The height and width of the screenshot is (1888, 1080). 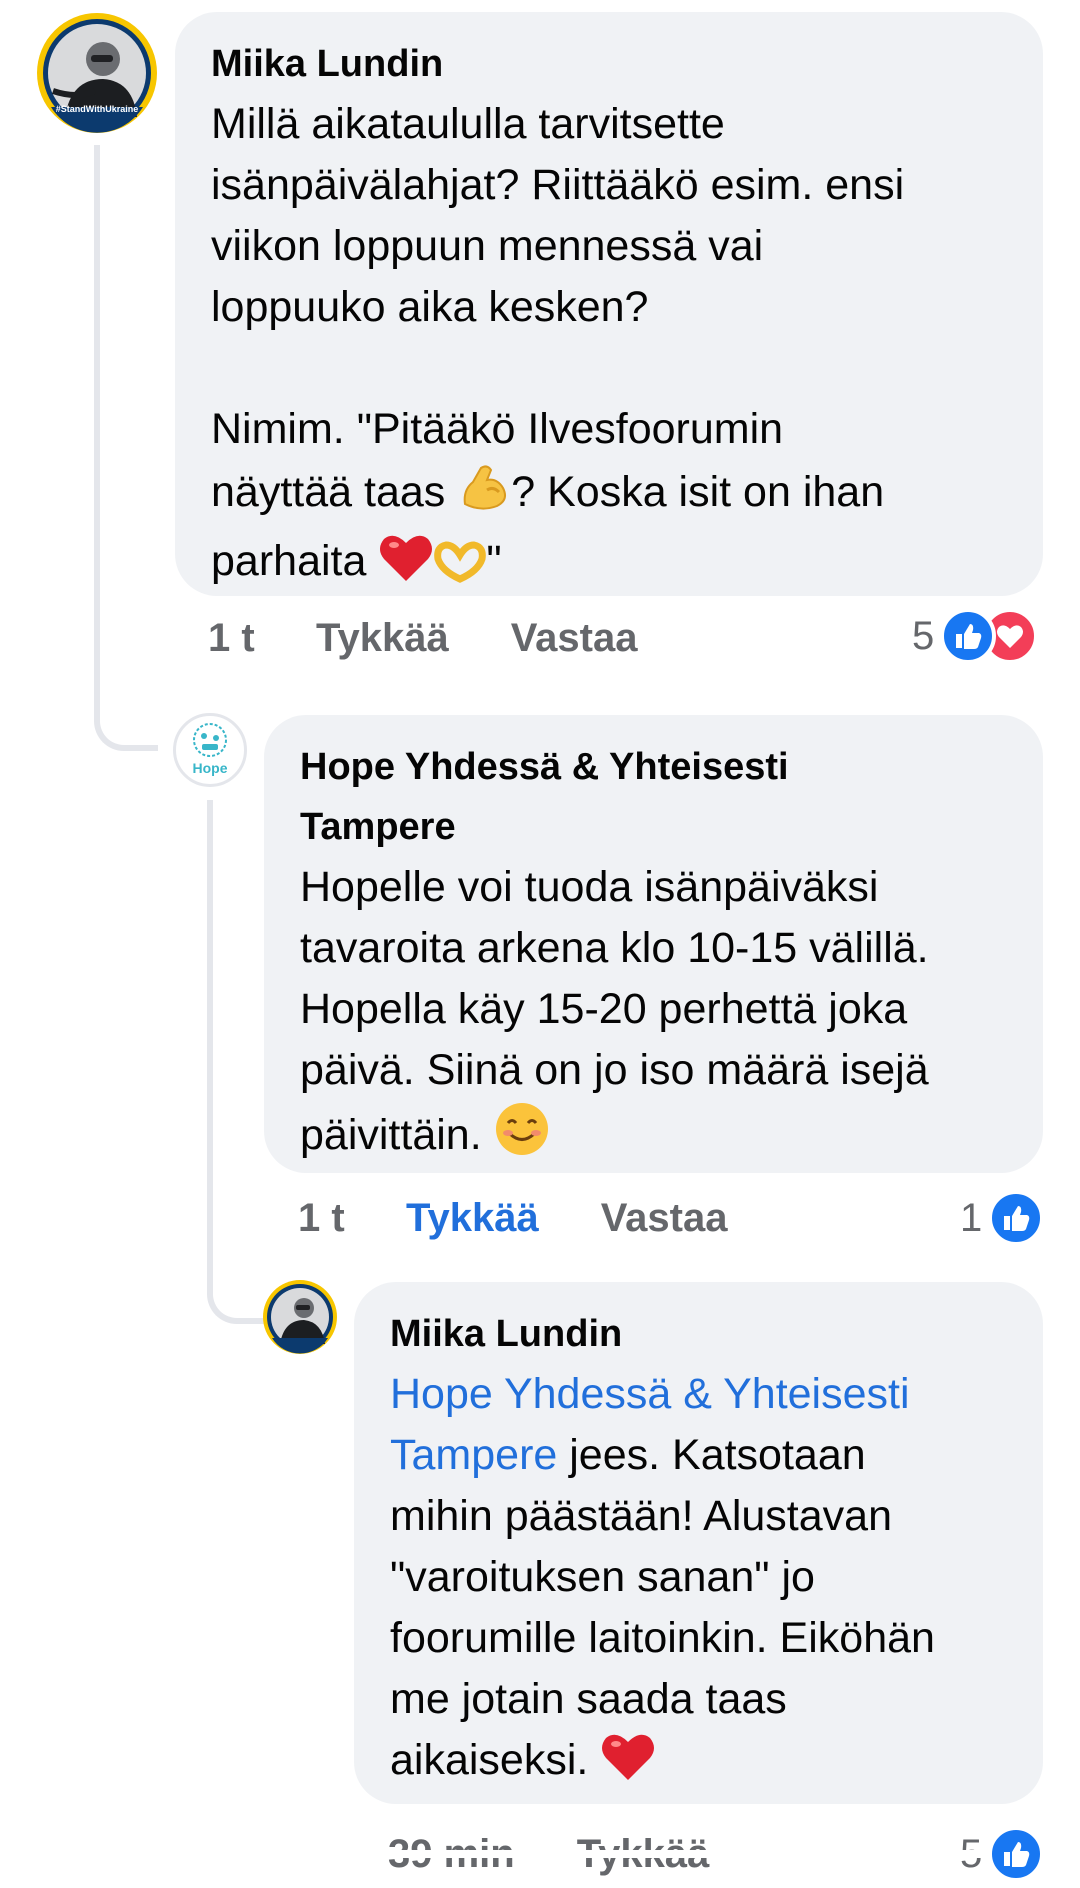 I want to click on comment-author: Hope Yhdessä & Yhteisesti Tampere, so click(x=653, y=797).